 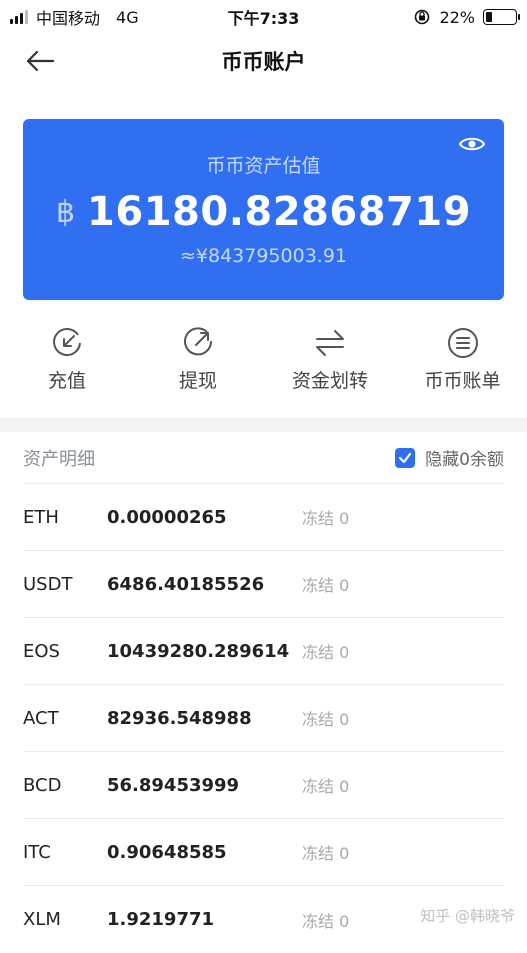 I want to click on deposit-button: 充值, so click(x=67, y=366).